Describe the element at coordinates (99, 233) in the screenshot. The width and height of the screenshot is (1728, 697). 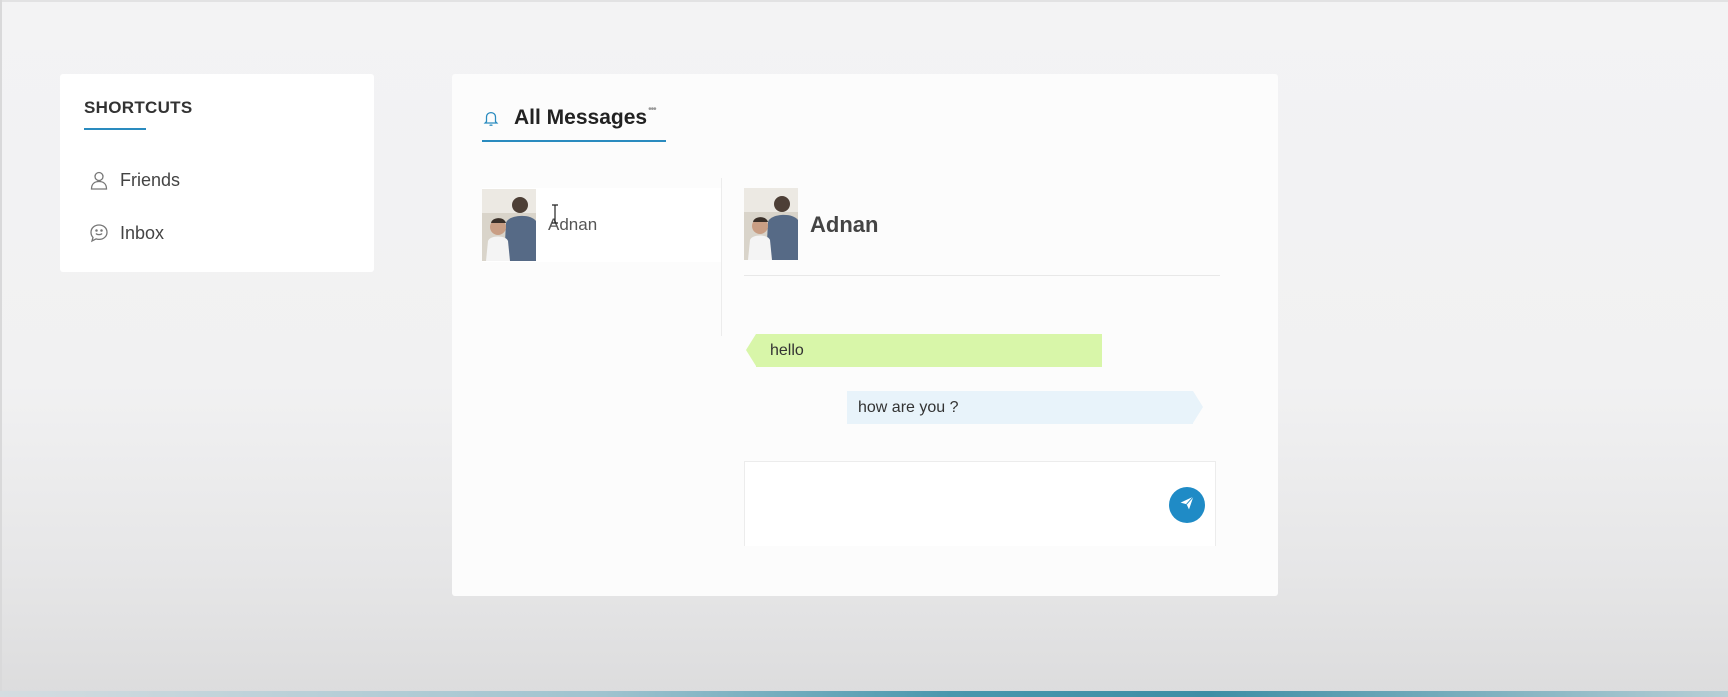
I see `chat-smile-icon` at that location.